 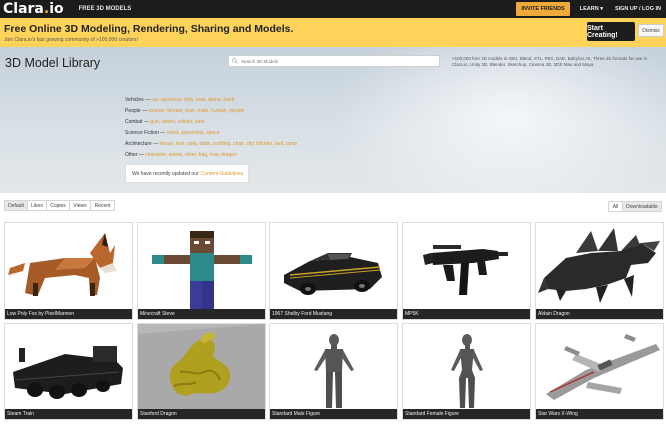 I want to click on filter-tab-downloadable: Downloadable, so click(x=642, y=206).